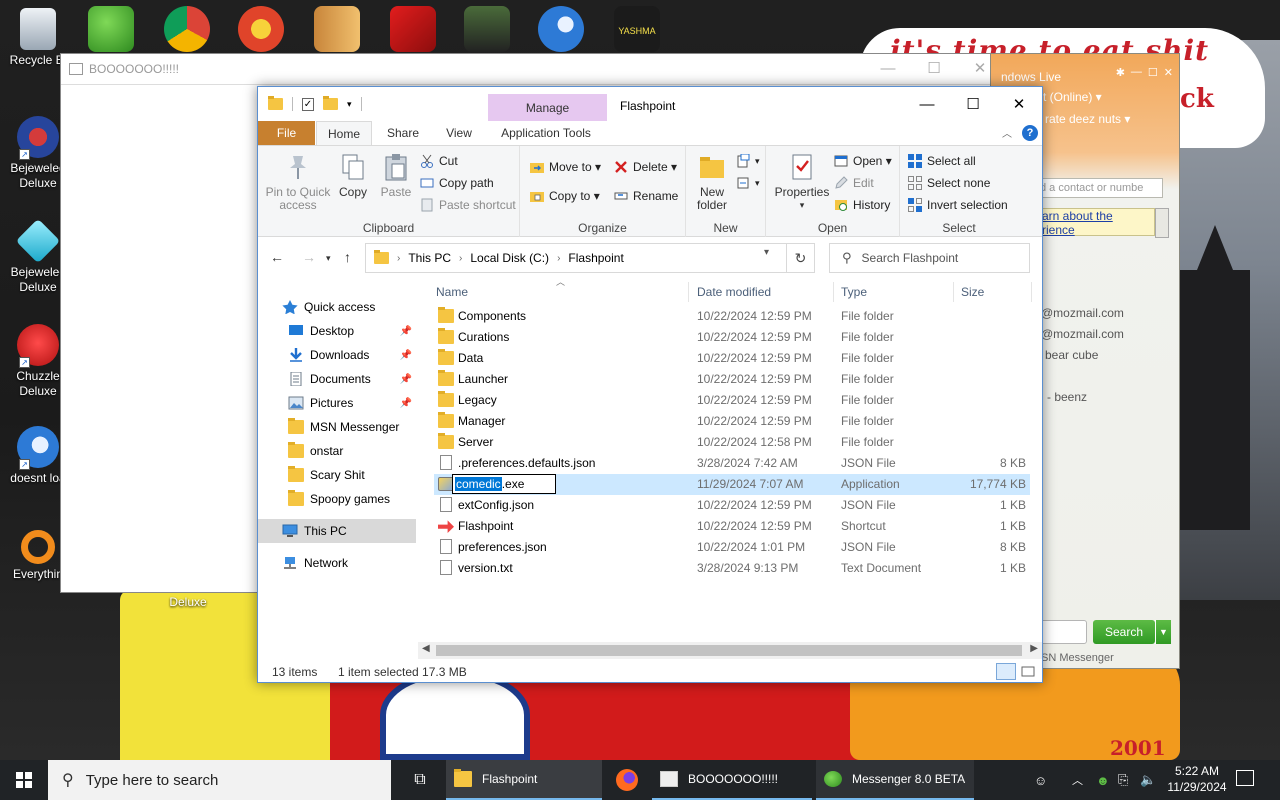 The width and height of the screenshot is (1280, 800). I want to click on thunderbird-icon, so click(561, 29).